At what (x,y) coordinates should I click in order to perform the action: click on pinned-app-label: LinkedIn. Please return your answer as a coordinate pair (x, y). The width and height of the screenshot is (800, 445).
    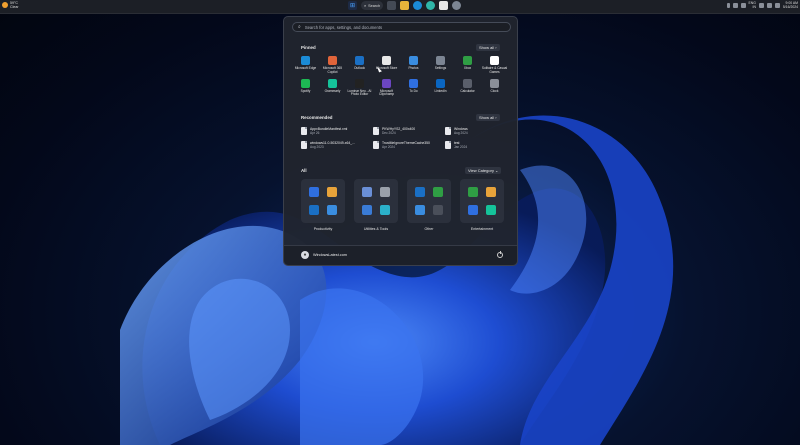
    Looking at the image, I should click on (440, 90).